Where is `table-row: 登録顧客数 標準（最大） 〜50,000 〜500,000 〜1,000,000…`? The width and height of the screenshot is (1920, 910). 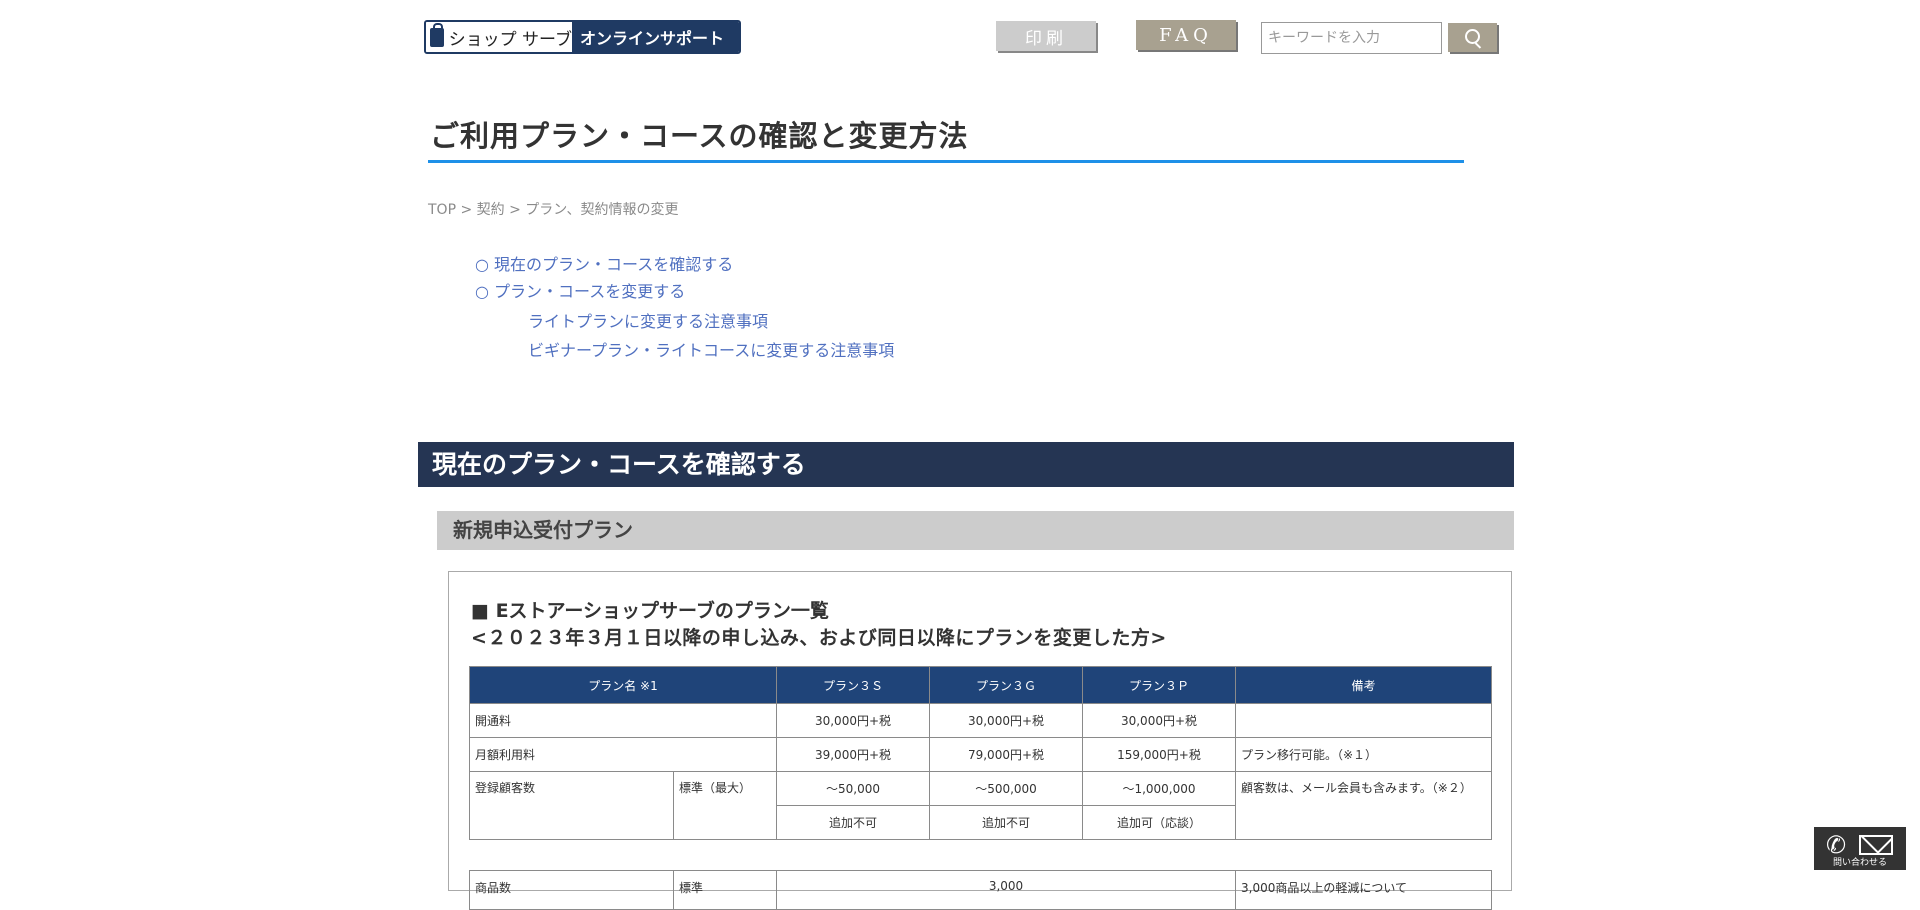
table-row: 登録顧客数 標準（最大） 〜50,000 〜500,000 〜1,000,000… is located at coordinates (980, 805).